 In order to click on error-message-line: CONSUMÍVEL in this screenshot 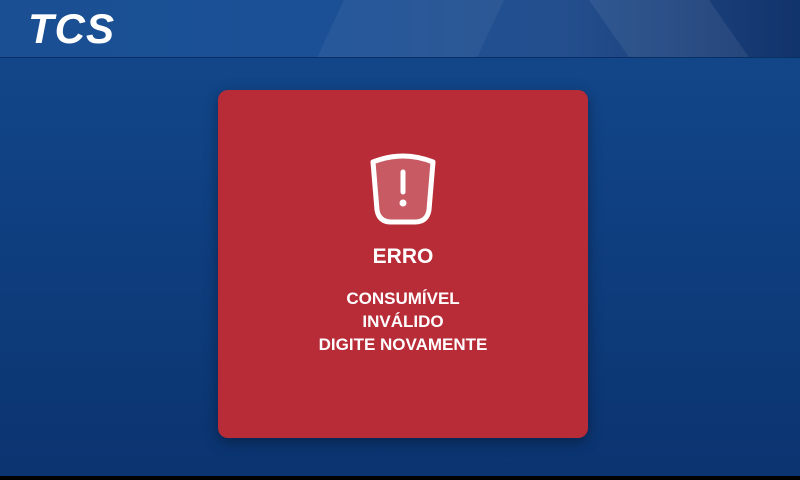, I will do `click(403, 298)`.